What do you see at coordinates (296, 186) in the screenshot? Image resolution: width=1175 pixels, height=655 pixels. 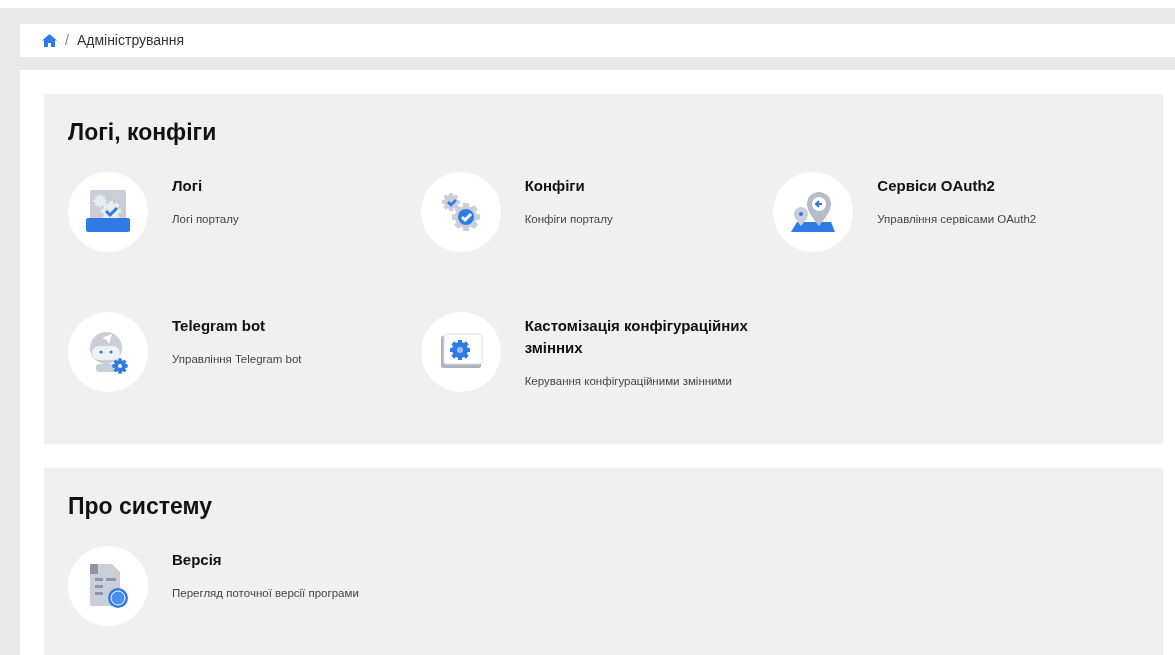 I see `item-title: Логі` at bounding box center [296, 186].